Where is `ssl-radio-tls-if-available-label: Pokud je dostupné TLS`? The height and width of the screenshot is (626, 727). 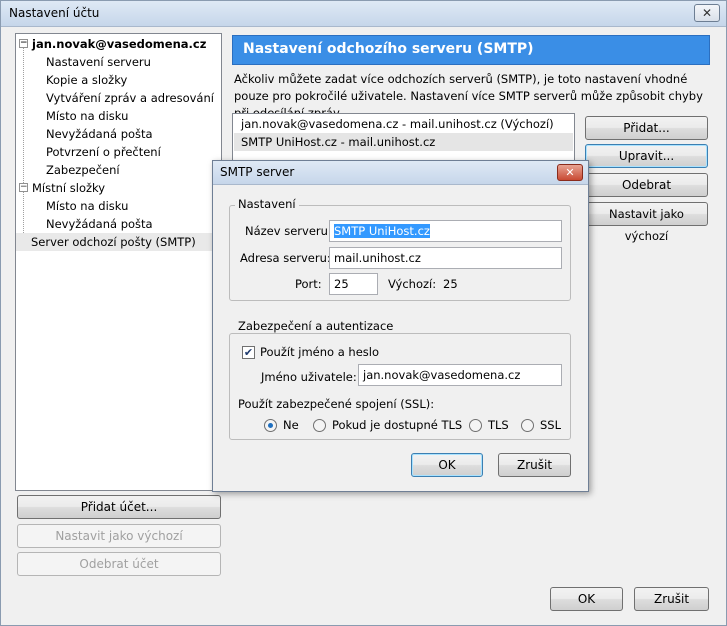 ssl-radio-tls-if-available-label: Pokud je dostupné TLS is located at coordinates (397, 425).